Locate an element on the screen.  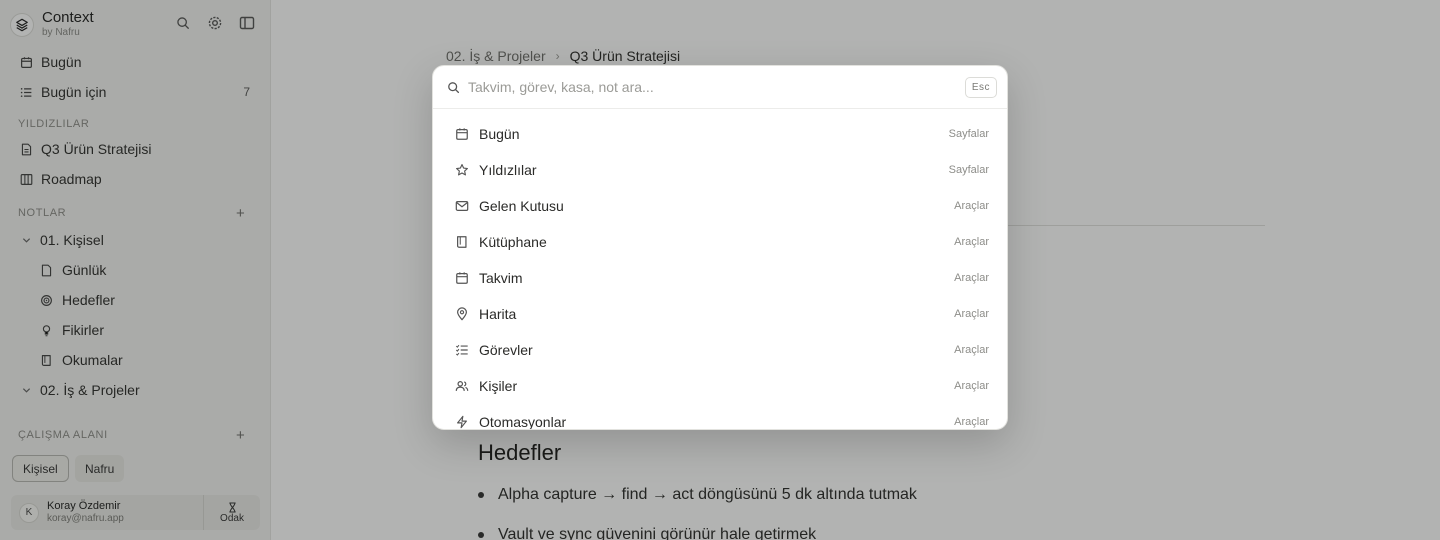
book-icon is located at coordinates (461, 242).